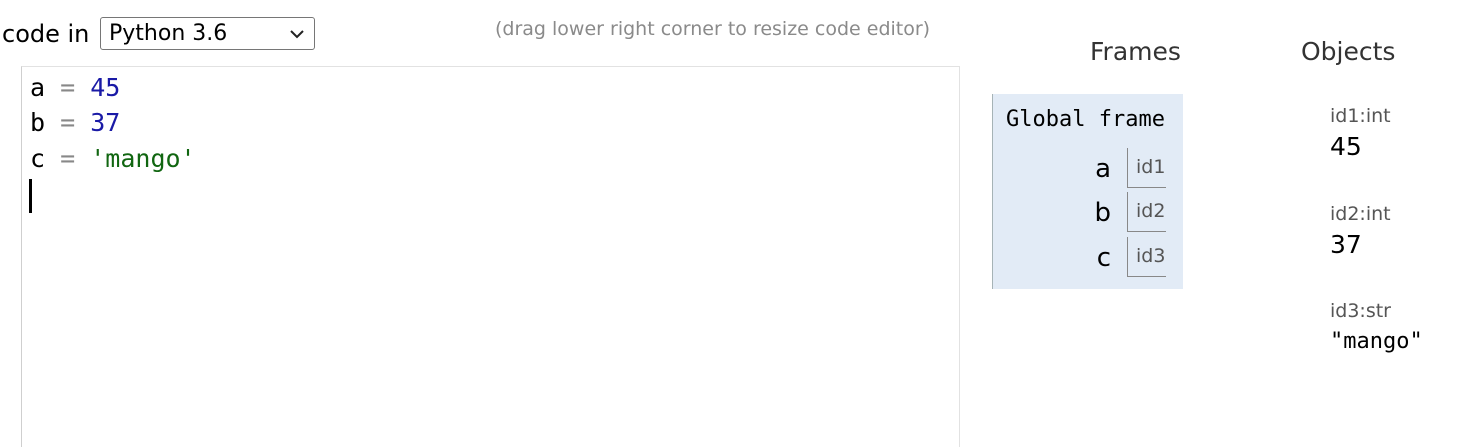 This screenshot has height=447, width=1458. What do you see at coordinates (1103, 258) in the screenshot?
I see `frame-var-name: c` at bounding box center [1103, 258].